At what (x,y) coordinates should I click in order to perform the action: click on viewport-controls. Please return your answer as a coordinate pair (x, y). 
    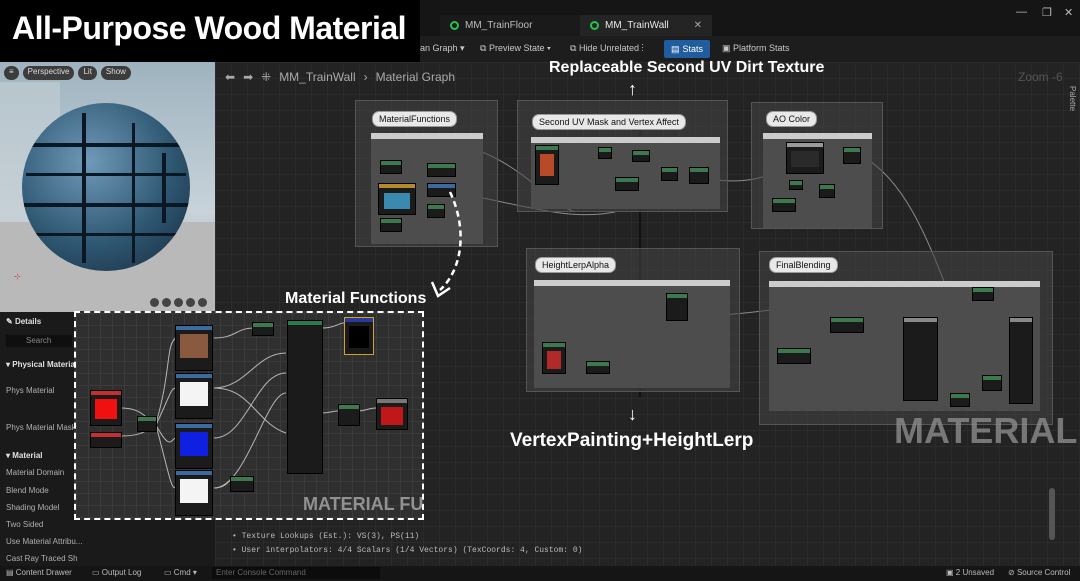
    Looking at the image, I should click on (178, 302).